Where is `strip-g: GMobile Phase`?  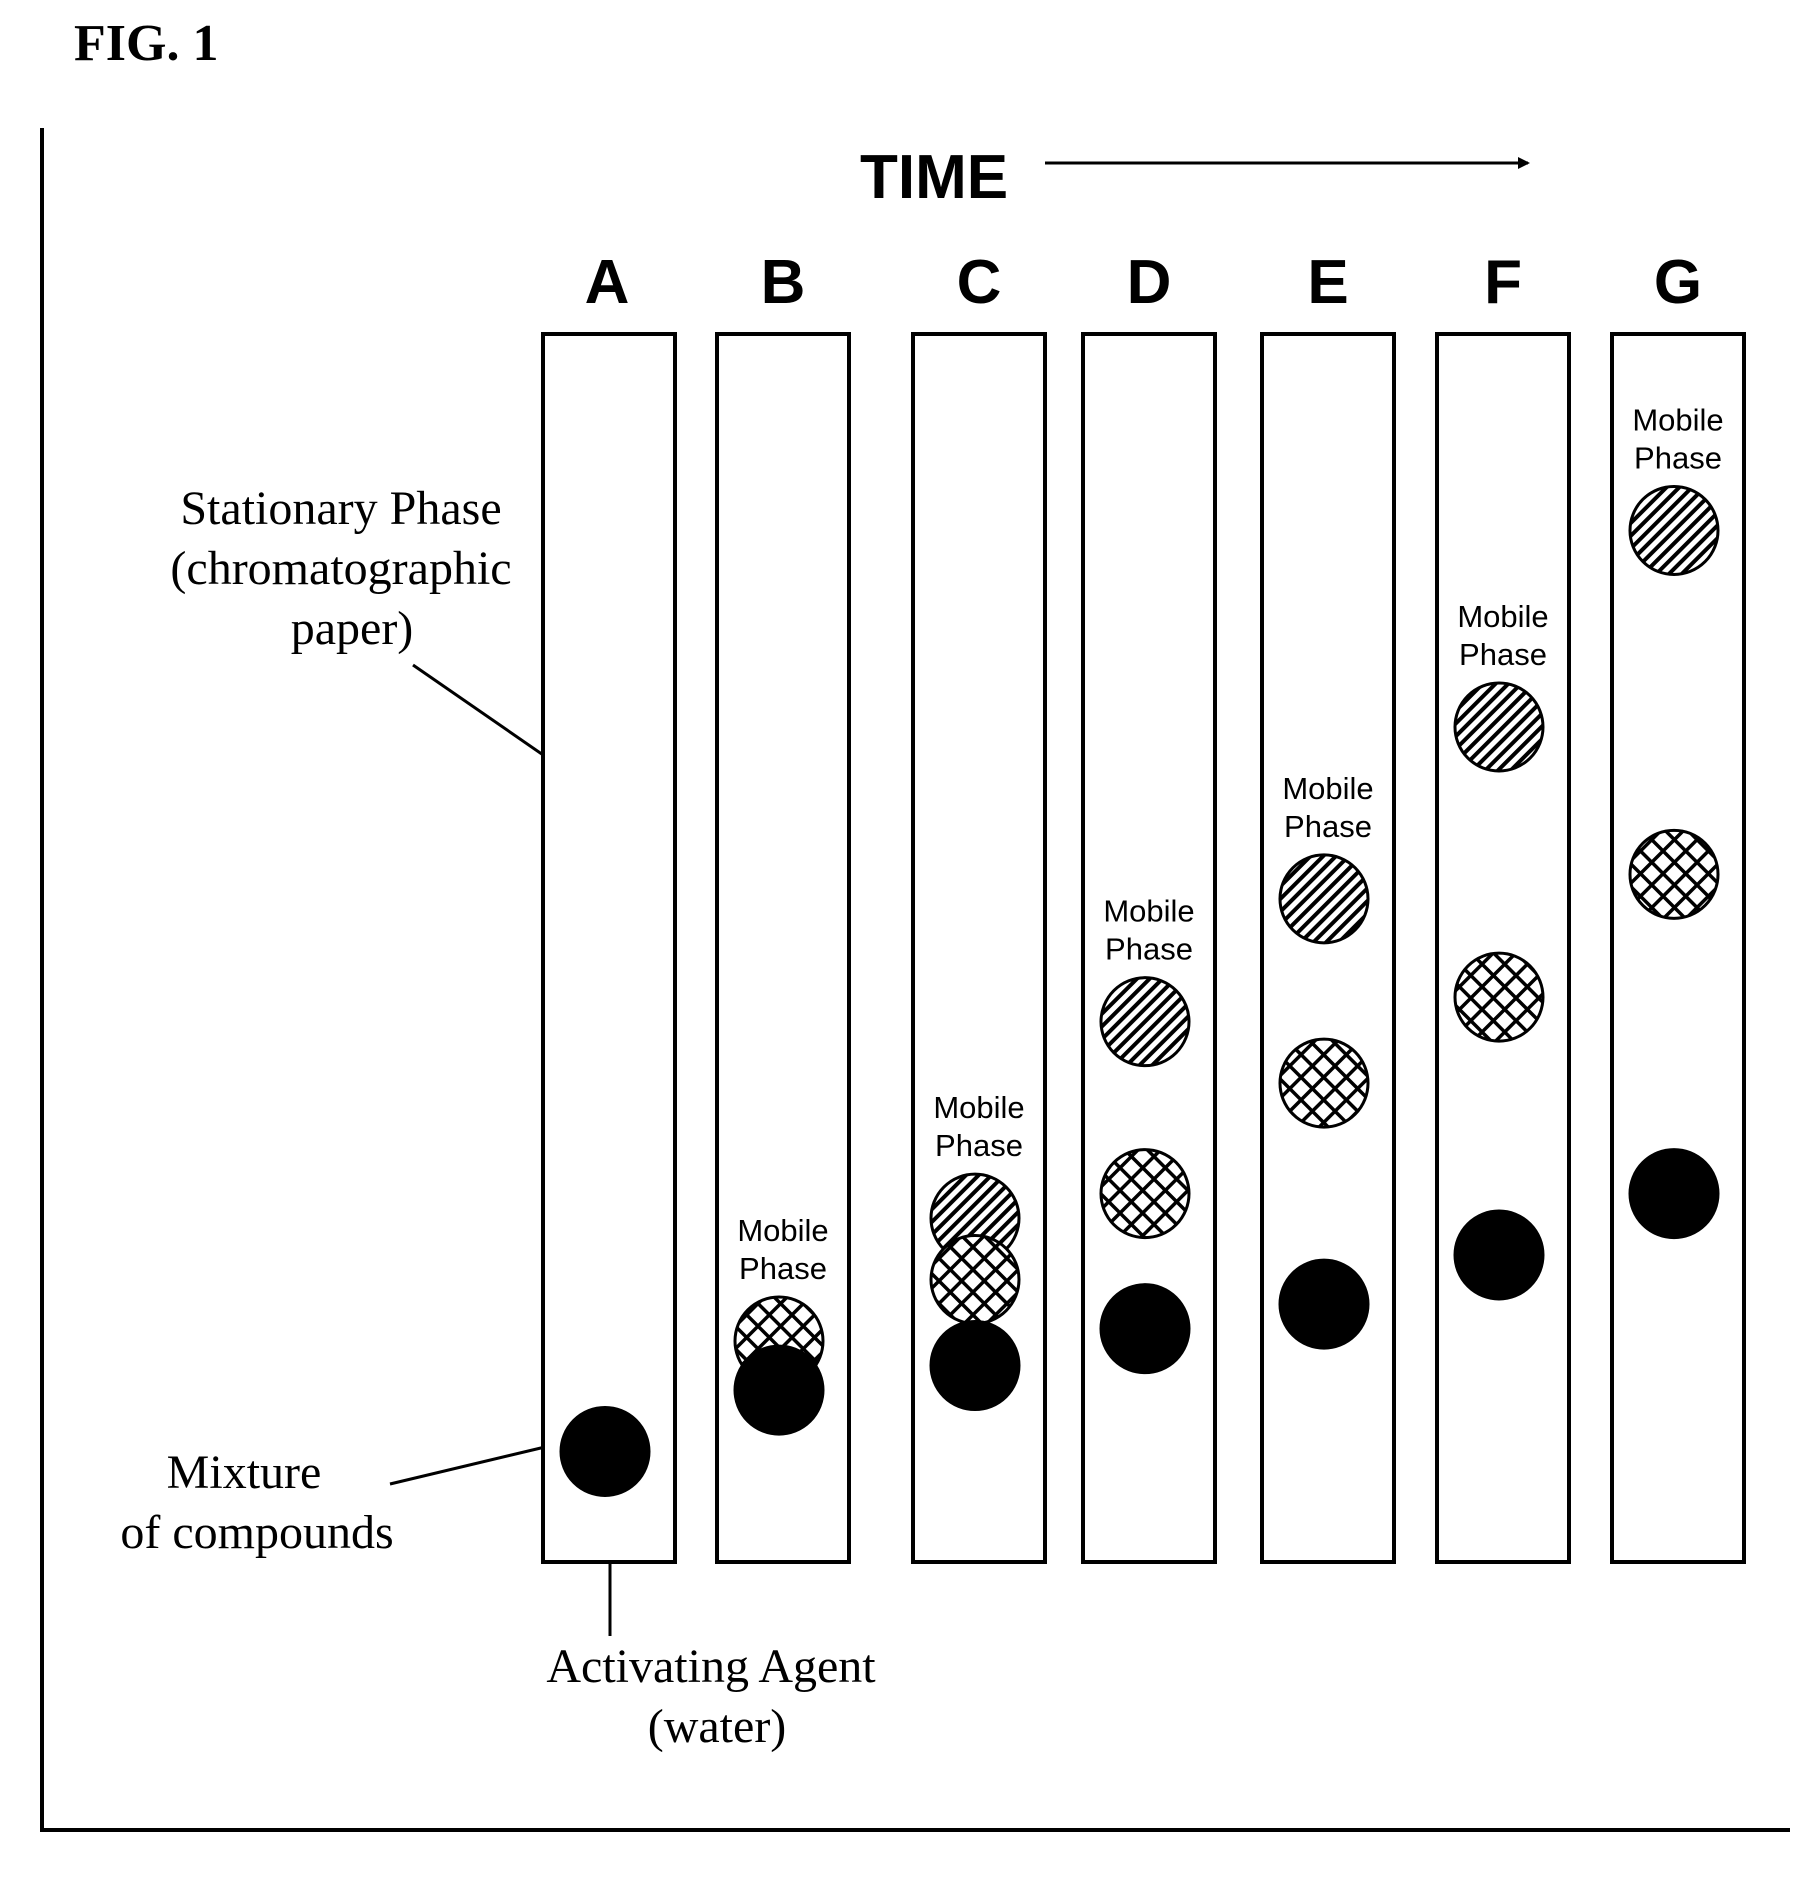 strip-g: GMobile Phase is located at coordinates (1678, 906).